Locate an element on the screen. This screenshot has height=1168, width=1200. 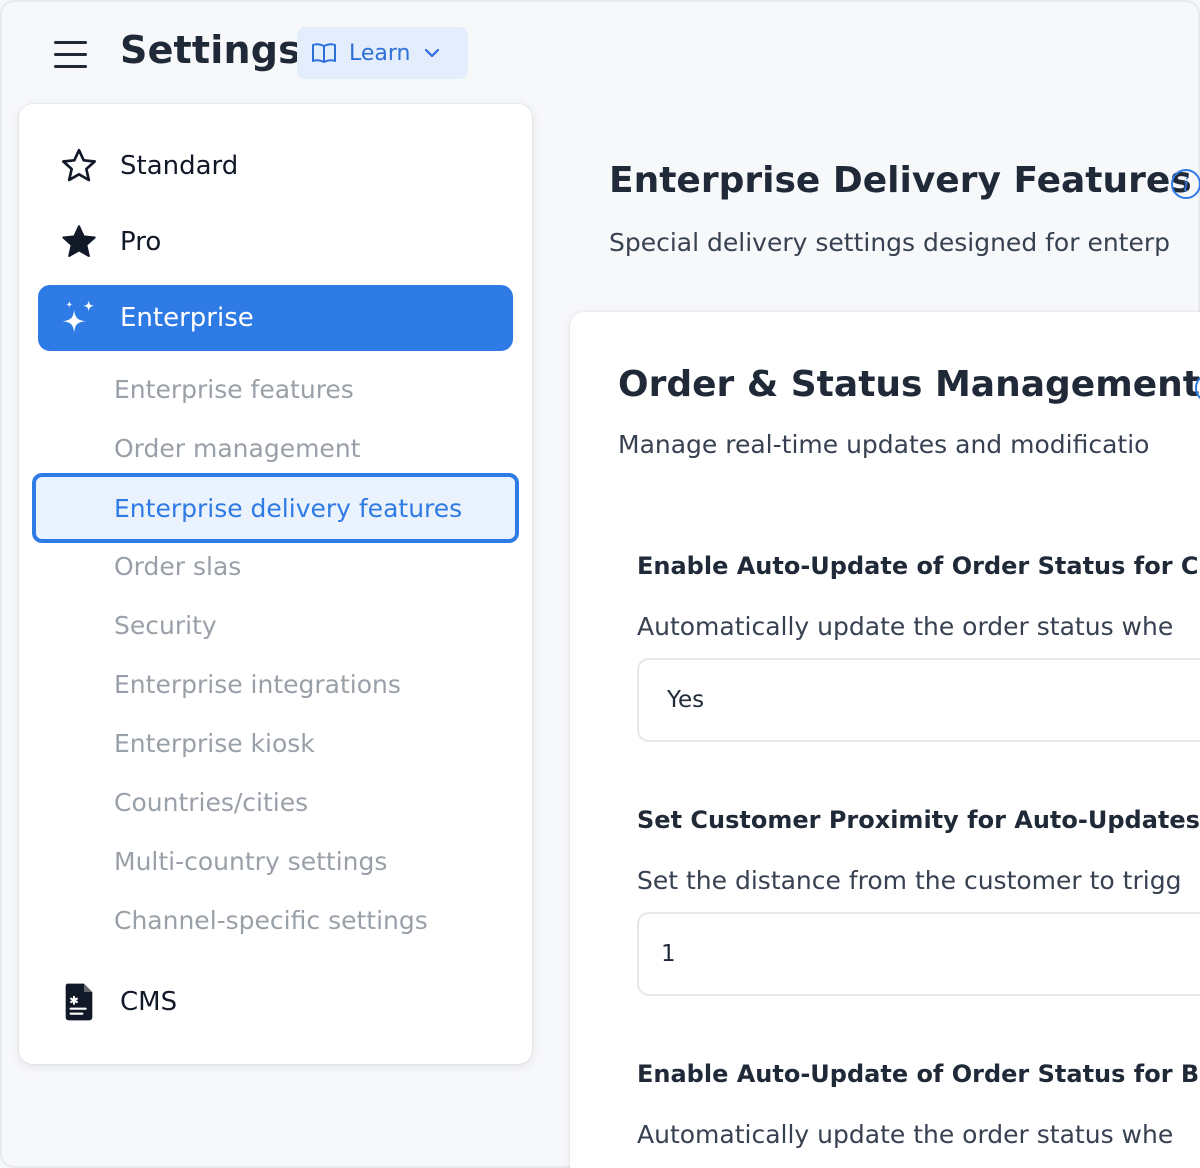
select-value: Yes is located at coordinates (686, 700).